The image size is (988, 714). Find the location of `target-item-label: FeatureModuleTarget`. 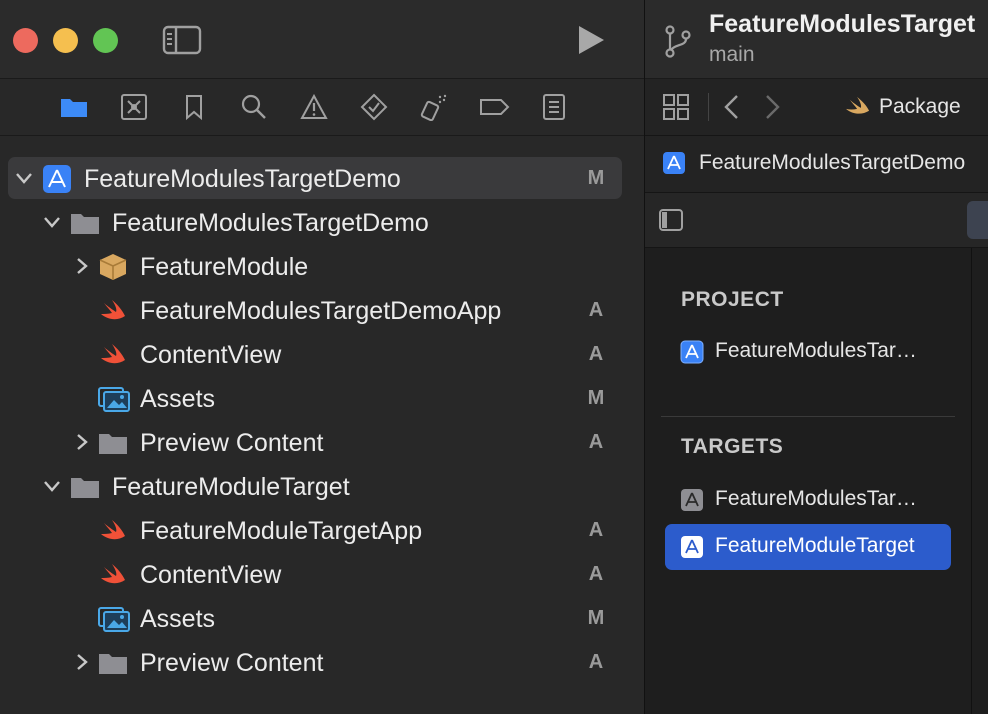

target-item-label: FeatureModuleTarget is located at coordinates (815, 545).